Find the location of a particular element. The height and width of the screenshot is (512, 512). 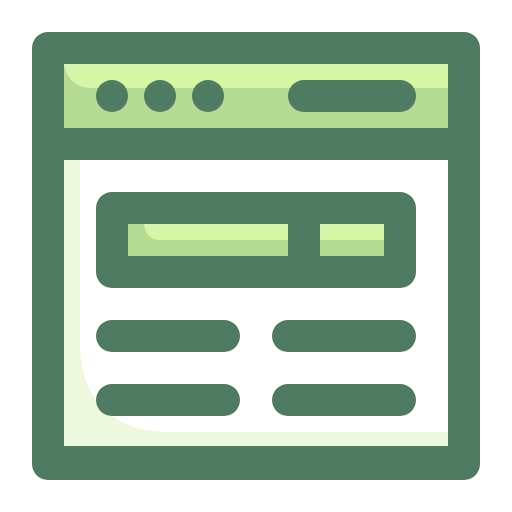

search-button-highlight is located at coordinates (352, 232).